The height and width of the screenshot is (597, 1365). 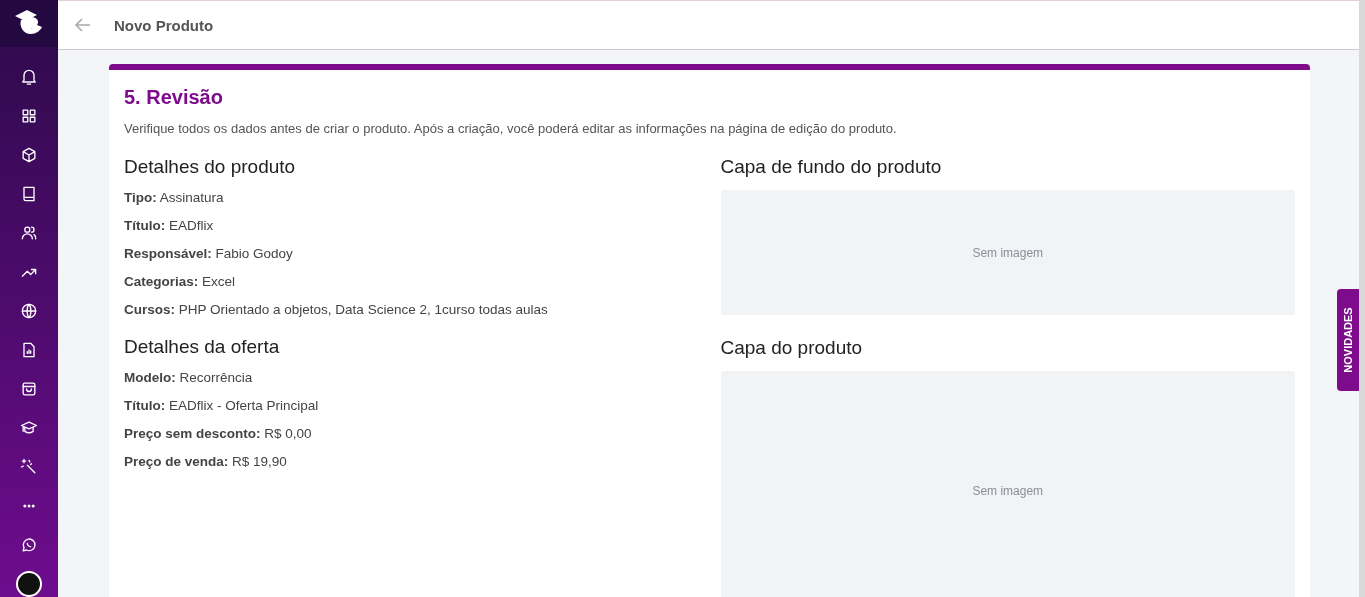 What do you see at coordinates (174, 197) in the screenshot?
I see `detail-line: Tipo: Assinatura` at bounding box center [174, 197].